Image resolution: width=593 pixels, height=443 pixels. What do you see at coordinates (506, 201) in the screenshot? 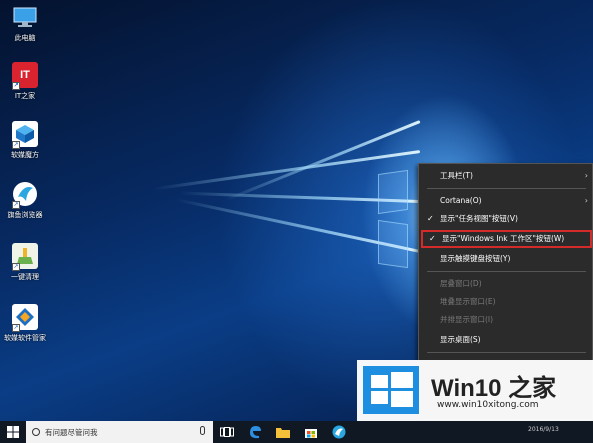
I see `menu-item-cortana: Cortana(O) ›` at bounding box center [506, 201].